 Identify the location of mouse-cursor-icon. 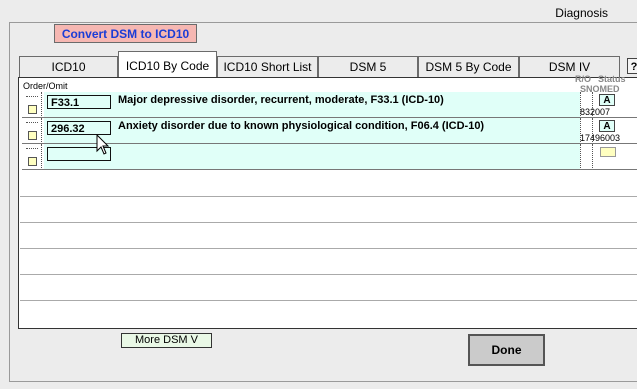
(103, 144).